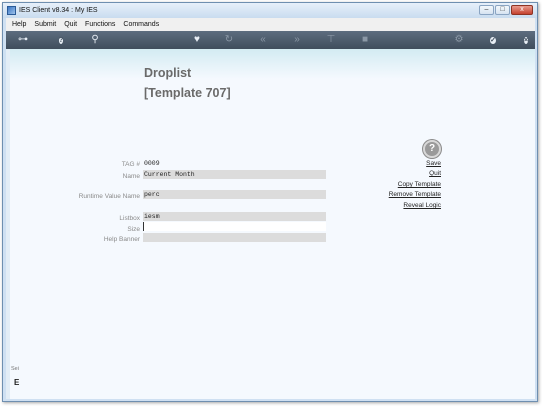 Image resolution: width=542 pixels, height=406 pixels. Describe the element at coordinates (522, 10) in the screenshot. I see `close-button: x` at that location.